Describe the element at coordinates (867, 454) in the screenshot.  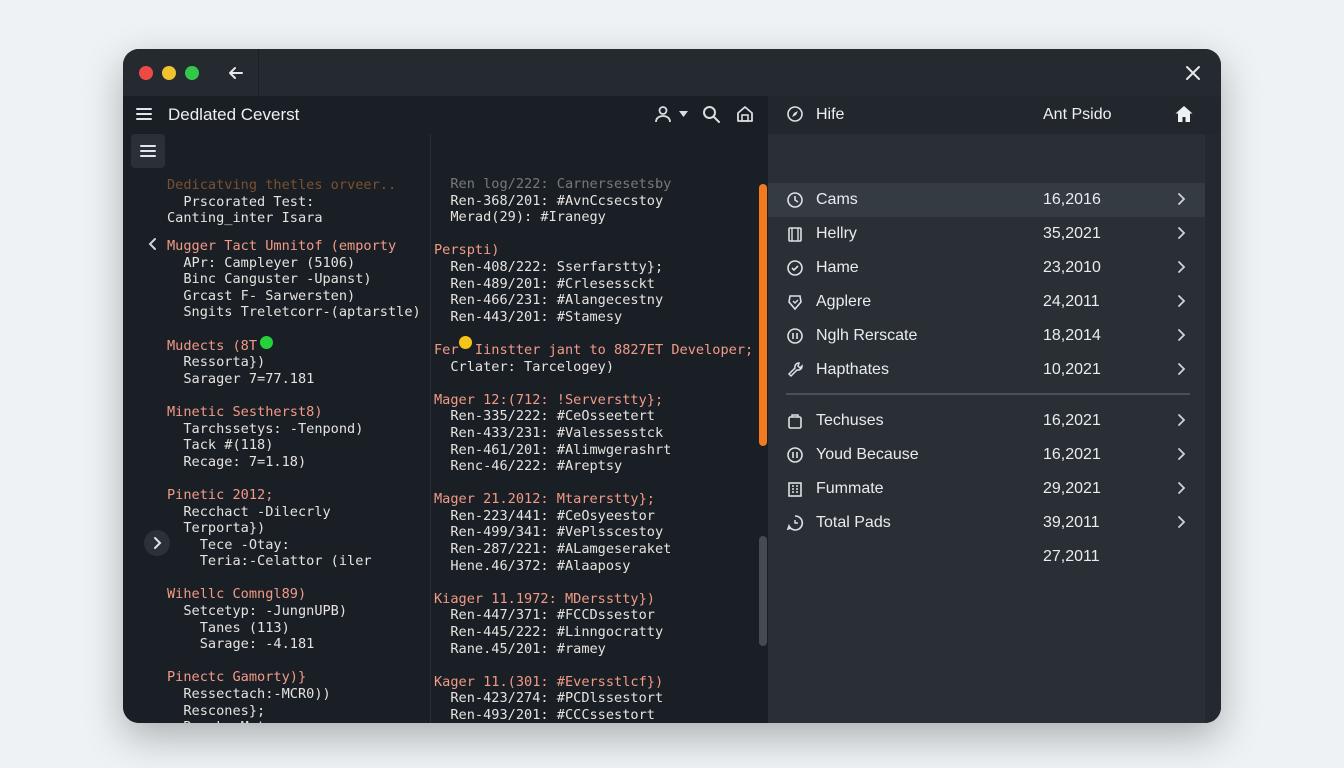
I see `list-item-label: Youd Because` at that location.